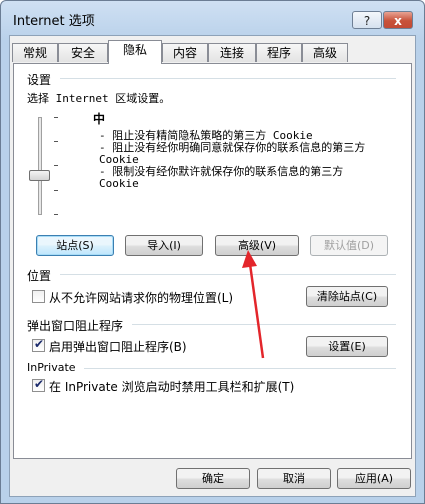 The image size is (425, 504). Describe the element at coordinates (39, 175) in the screenshot. I see `slider-thumb` at that location.